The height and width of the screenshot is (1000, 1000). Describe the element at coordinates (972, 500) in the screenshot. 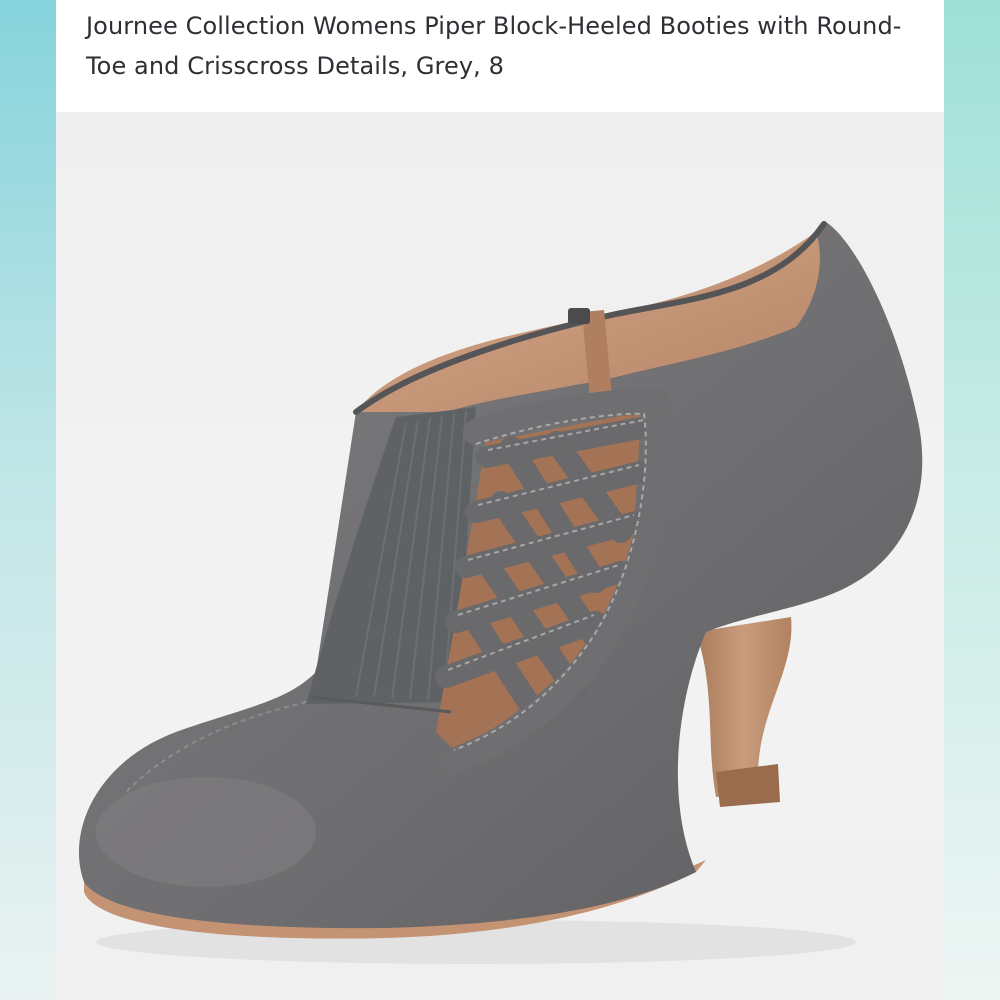

I see `right-background-strip` at that location.